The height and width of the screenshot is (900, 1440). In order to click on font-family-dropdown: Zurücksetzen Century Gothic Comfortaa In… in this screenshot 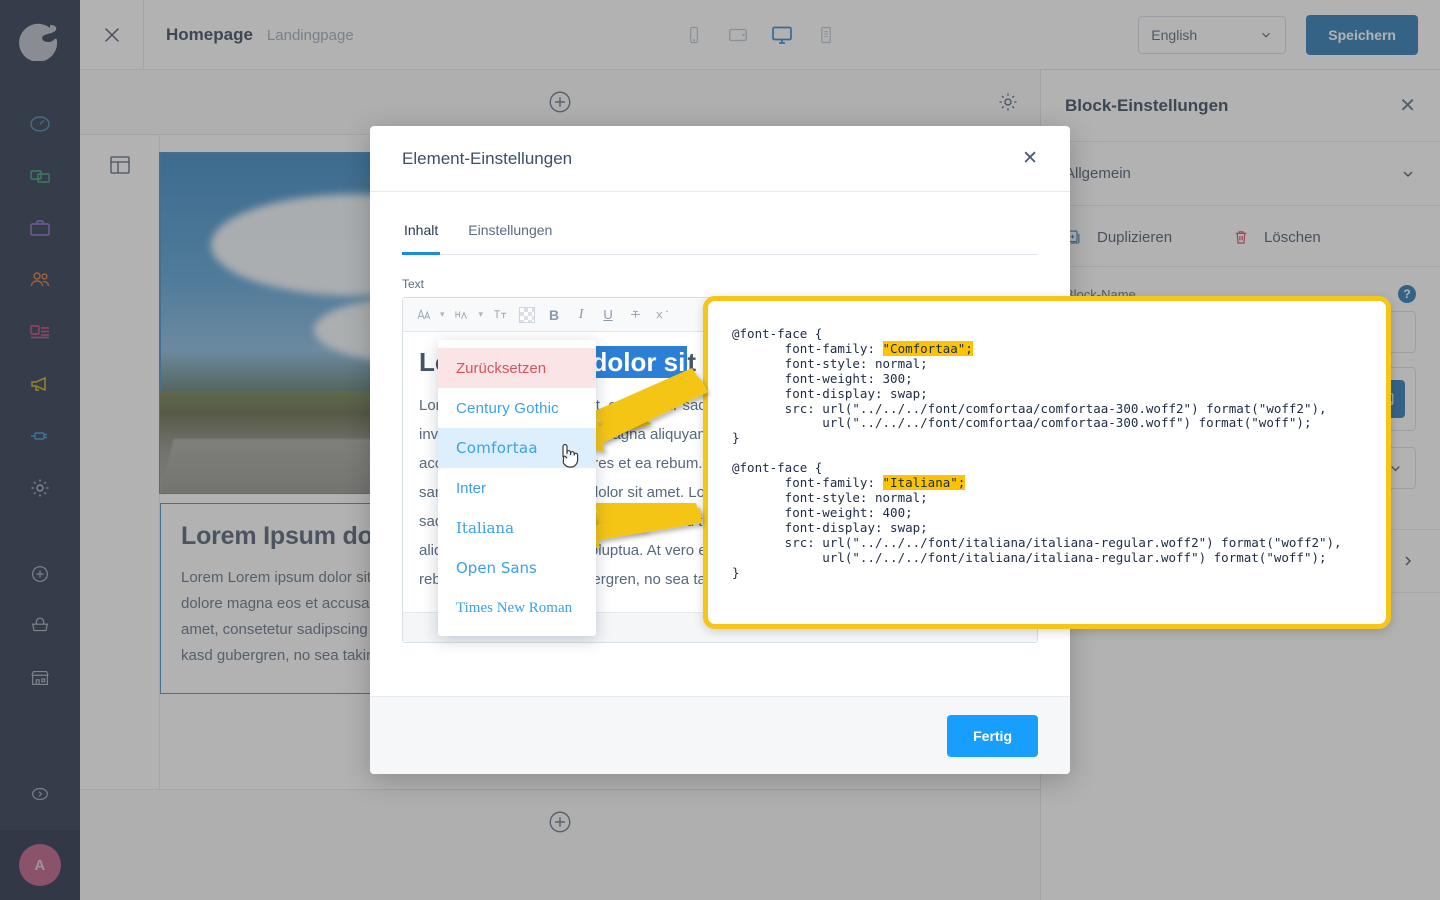, I will do `click(517, 488)`.